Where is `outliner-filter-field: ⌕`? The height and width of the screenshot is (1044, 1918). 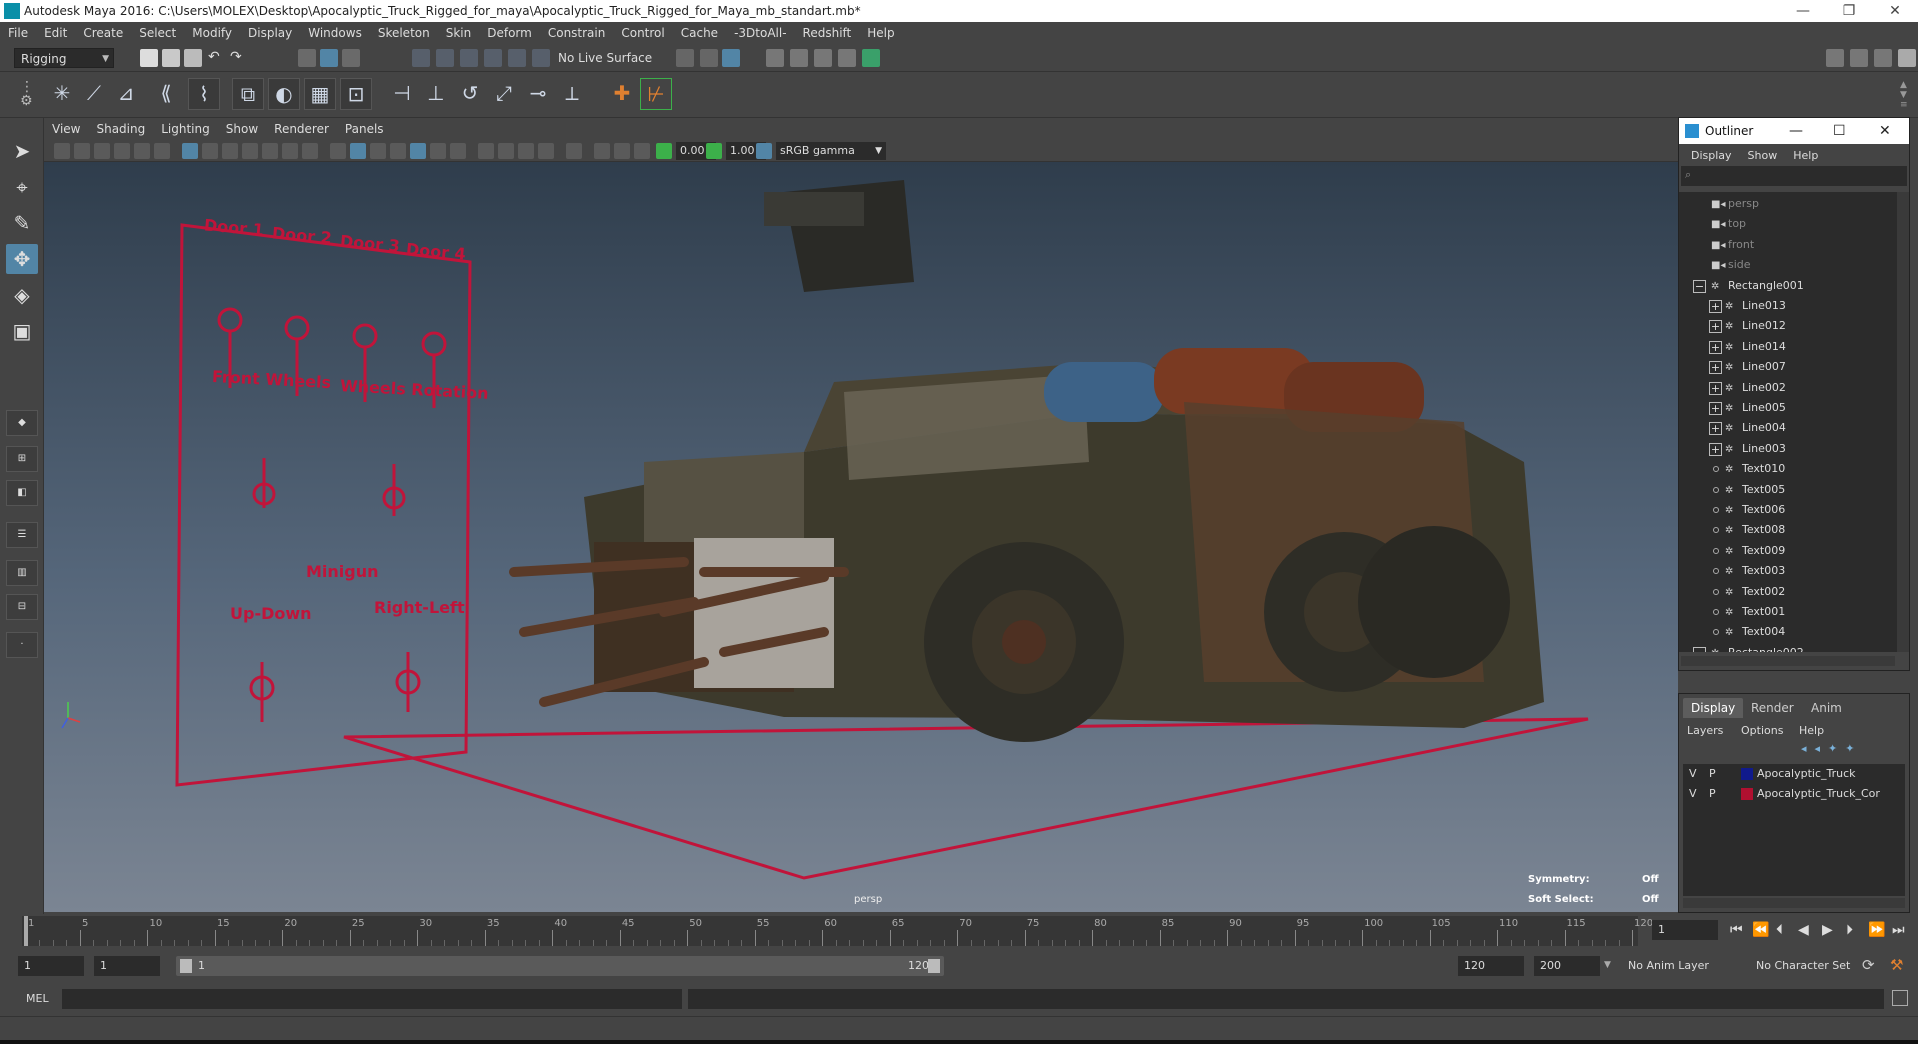 outliner-filter-field: ⌕ is located at coordinates (1794, 176).